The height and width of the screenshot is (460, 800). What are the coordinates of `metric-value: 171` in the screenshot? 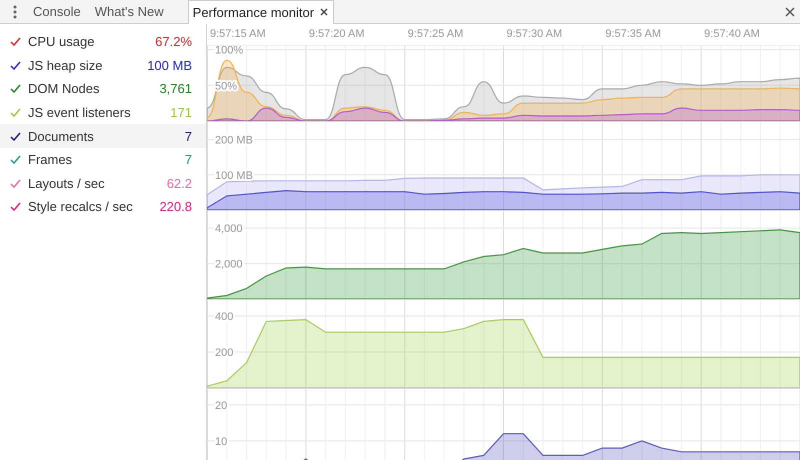 It's located at (181, 112).